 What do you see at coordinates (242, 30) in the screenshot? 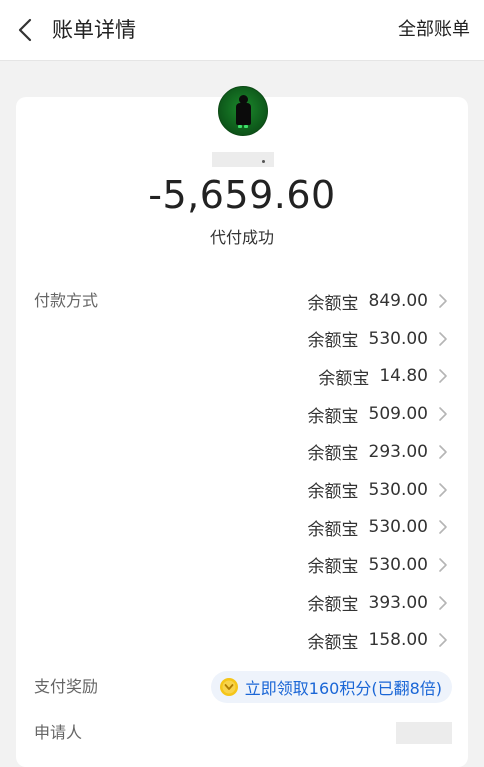
I see `nav-bar: 账单详情 全部账单` at bounding box center [242, 30].